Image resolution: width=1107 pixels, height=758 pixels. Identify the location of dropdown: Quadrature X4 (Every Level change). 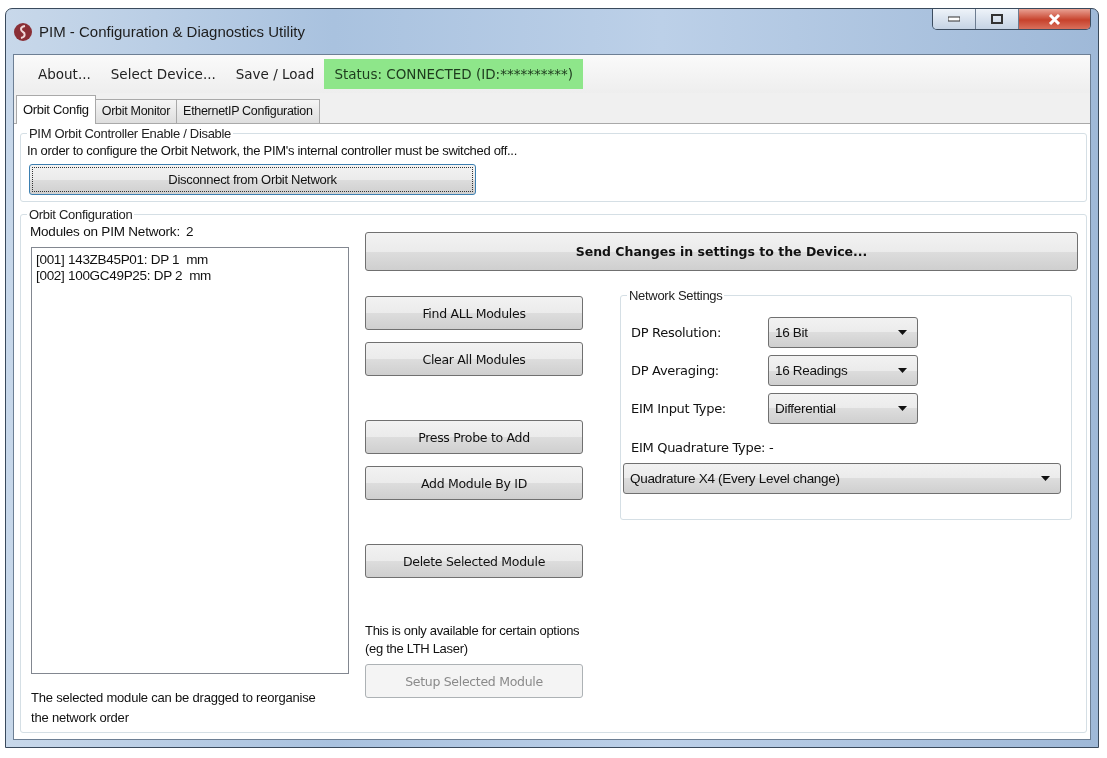
(842, 478).